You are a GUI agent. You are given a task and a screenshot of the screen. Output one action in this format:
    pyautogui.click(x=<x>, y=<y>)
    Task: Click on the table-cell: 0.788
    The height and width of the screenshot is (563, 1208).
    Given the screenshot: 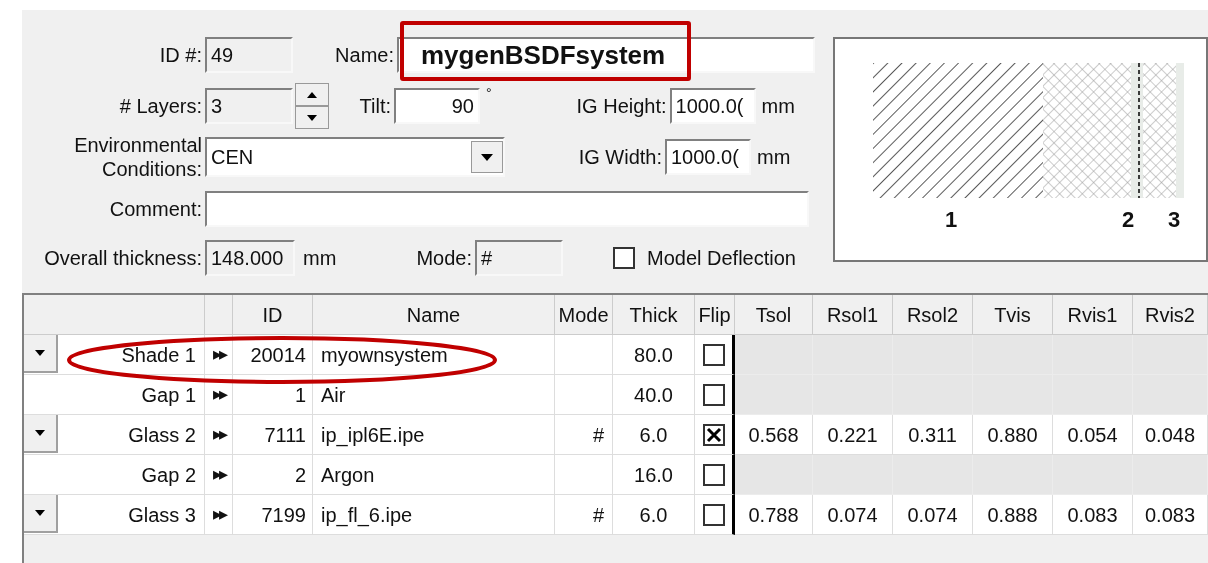 What is the action you would take?
    pyautogui.click(x=774, y=515)
    